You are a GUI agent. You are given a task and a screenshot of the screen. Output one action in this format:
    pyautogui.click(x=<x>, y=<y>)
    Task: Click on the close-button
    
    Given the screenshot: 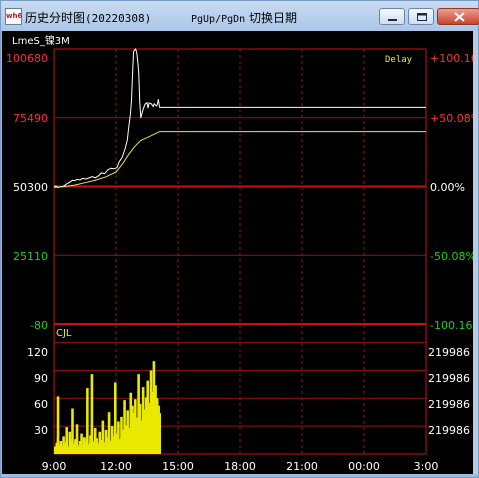 What is the action you would take?
    pyautogui.click(x=458, y=16)
    